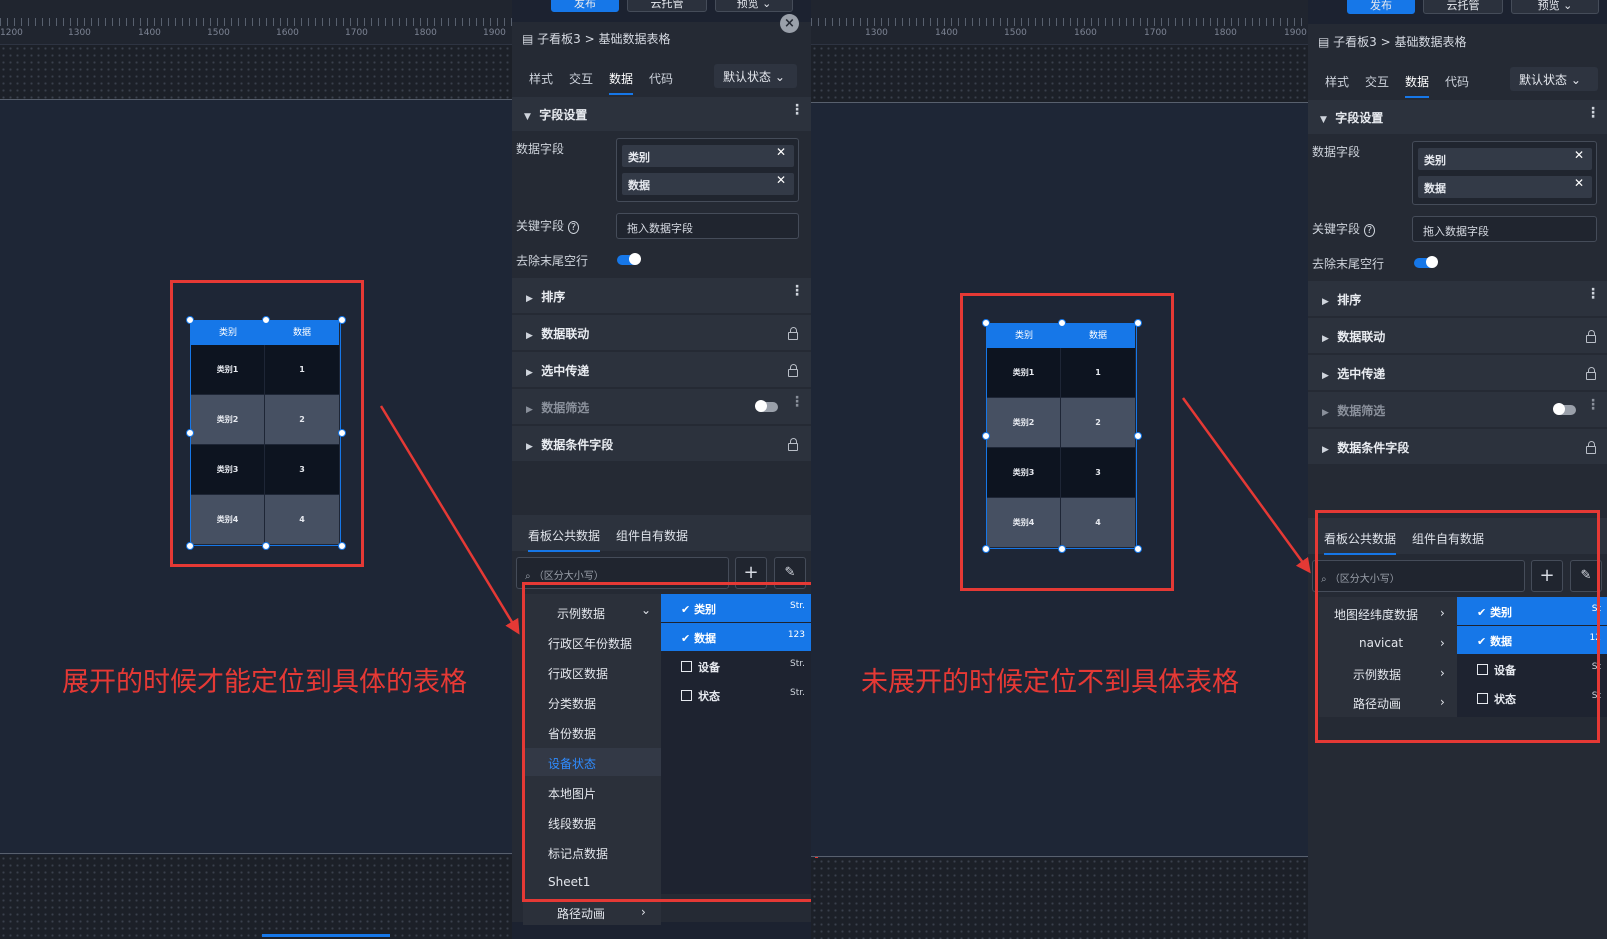  What do you see at coordinates (1246, 485) in the screenshot?
I see `arrow-right` at bounding box center [1246, 485].